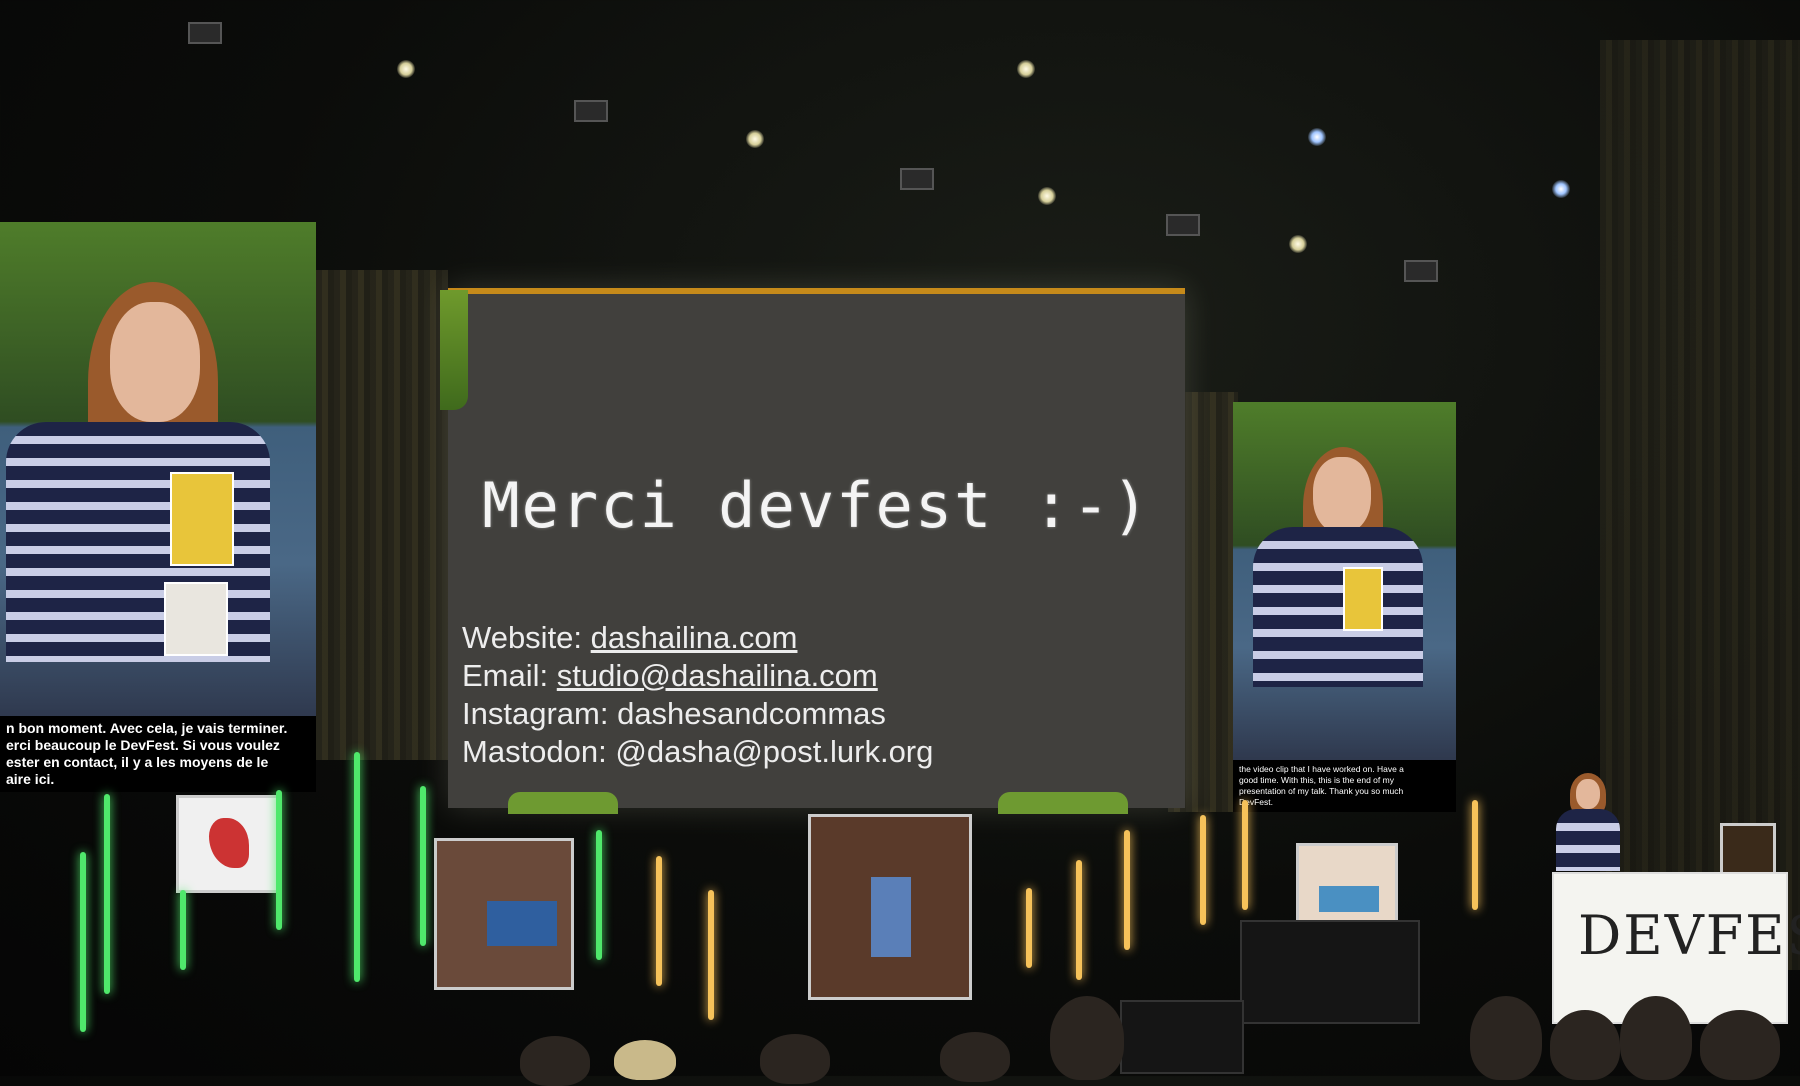 The width and height of the screenshot is (1800, 1086). Describe the element at coordinates (158, 472) in the screenshot. I see `speaker-video-left` at that location.